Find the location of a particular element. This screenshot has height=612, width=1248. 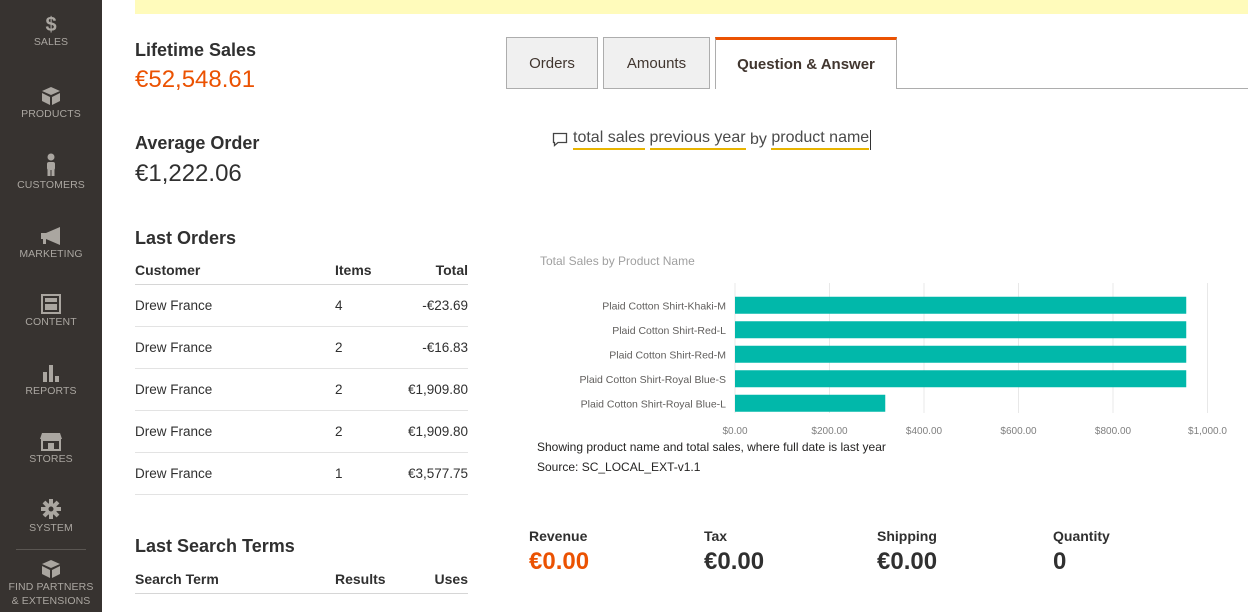

layout-icon is located at coordinates (51, 304).